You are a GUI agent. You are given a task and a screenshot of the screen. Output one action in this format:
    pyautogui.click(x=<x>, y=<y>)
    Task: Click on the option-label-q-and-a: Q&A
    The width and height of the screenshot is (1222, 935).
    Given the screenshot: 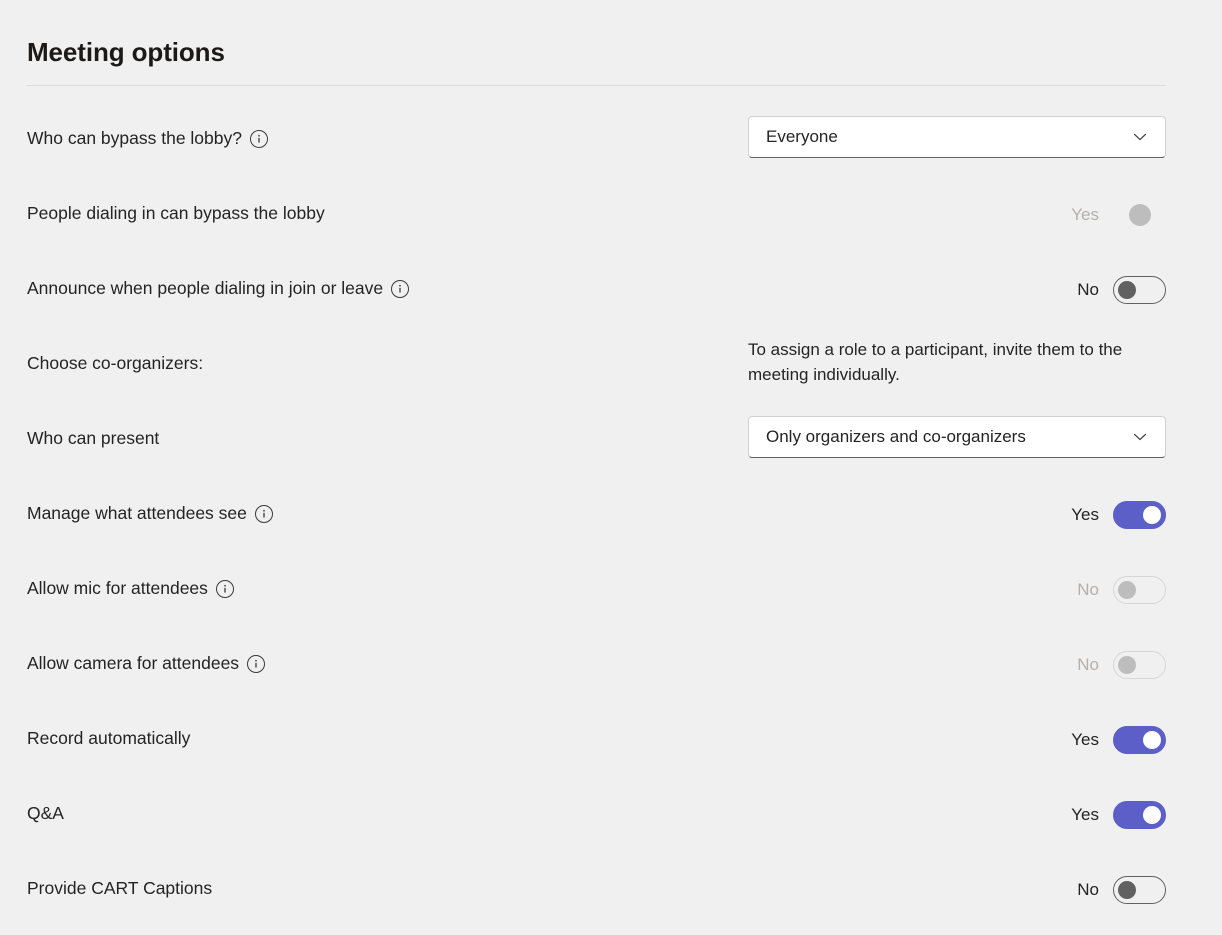 What is the action you would take?
    pyautogui.click(x=45, y=798)
    